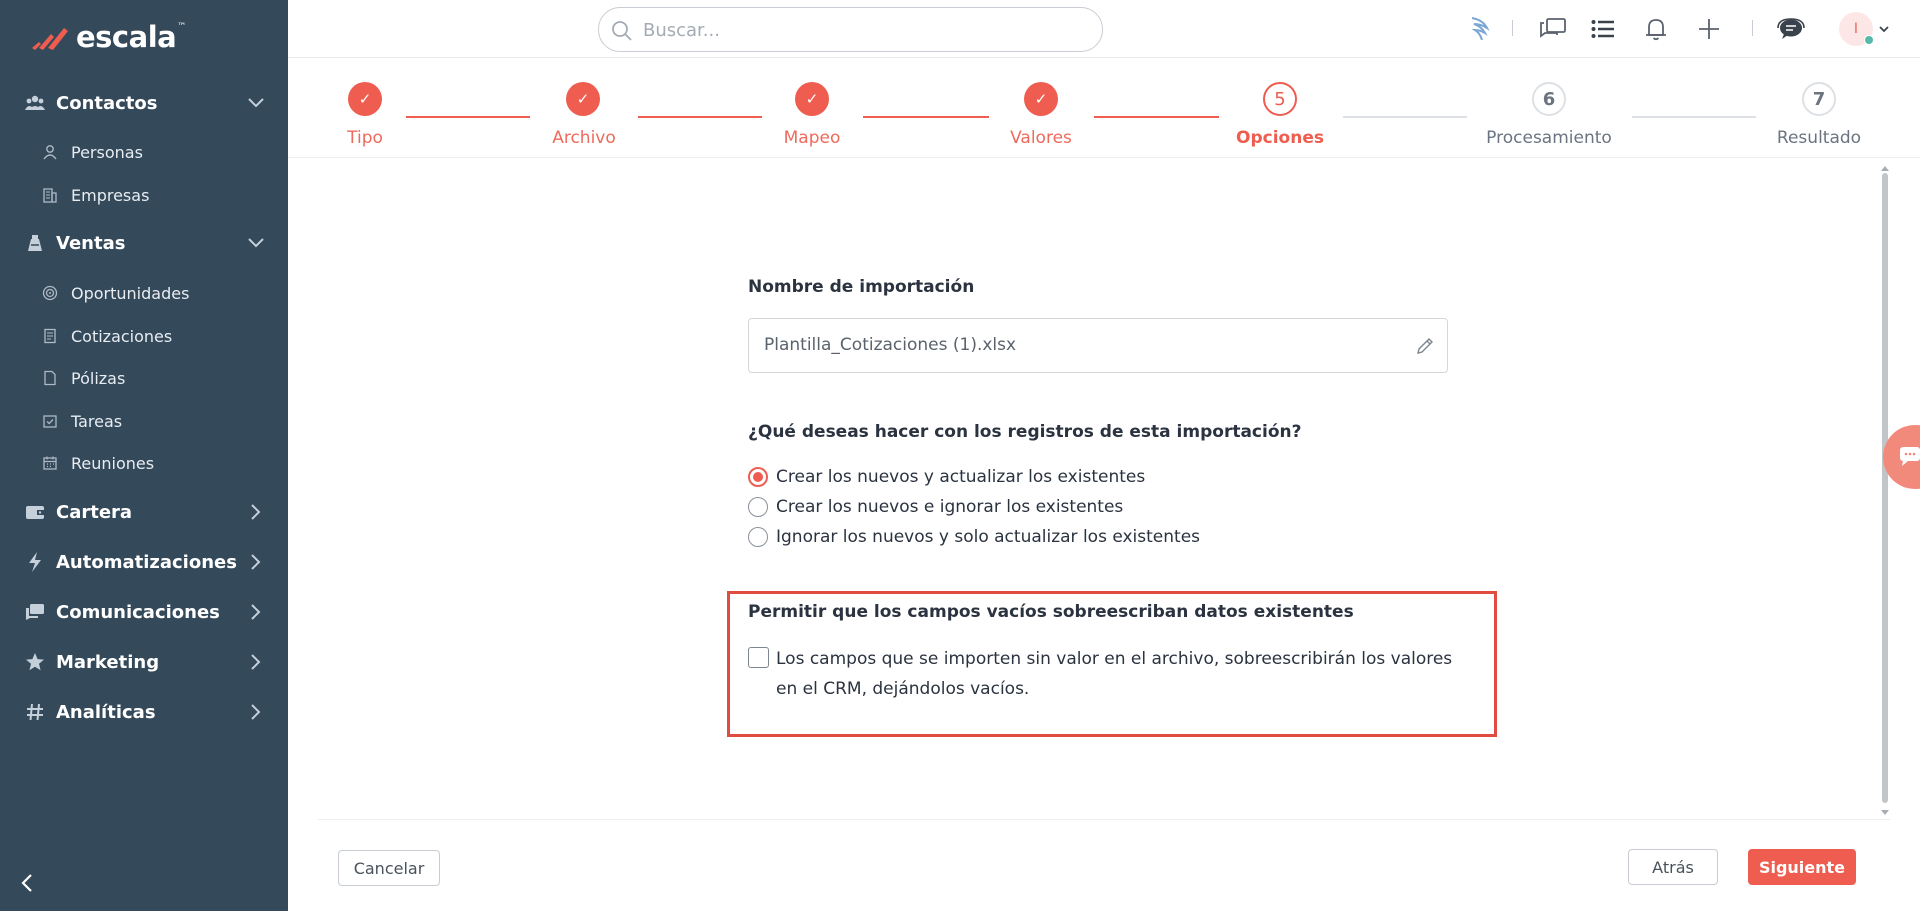  What do you see at coordinates (389, 868) in the screenshot?
I see `cancel-button: Cancelar` at bounding box center [389, 868].